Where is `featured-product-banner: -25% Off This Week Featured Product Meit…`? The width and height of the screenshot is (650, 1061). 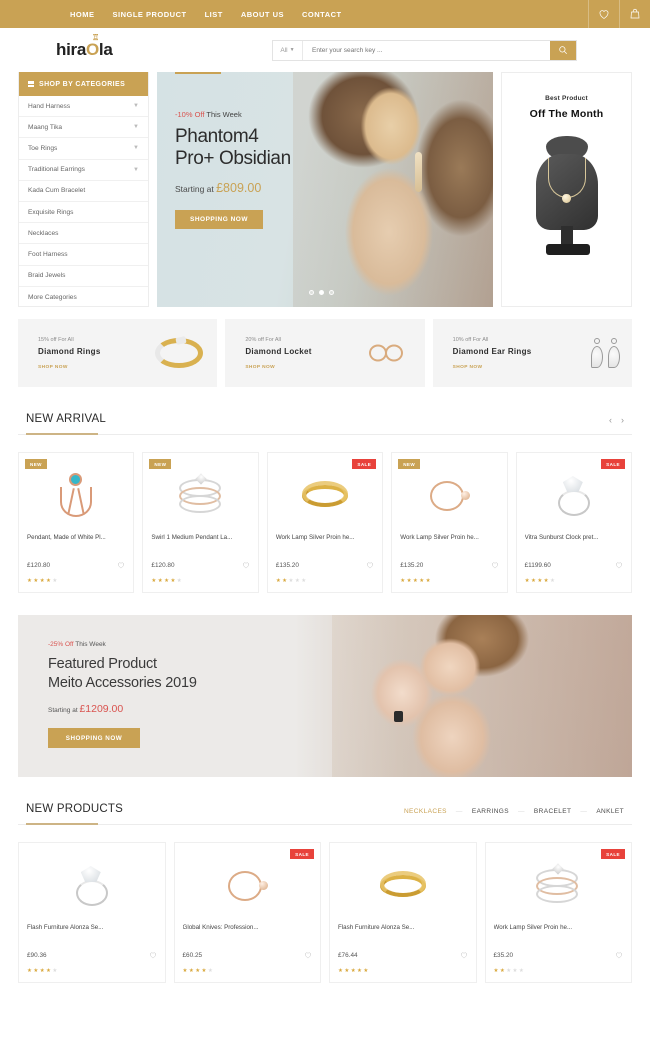
featured-product-banner: -25% Off This Week Featured Product Meit… is located at coordinates (325, 696).